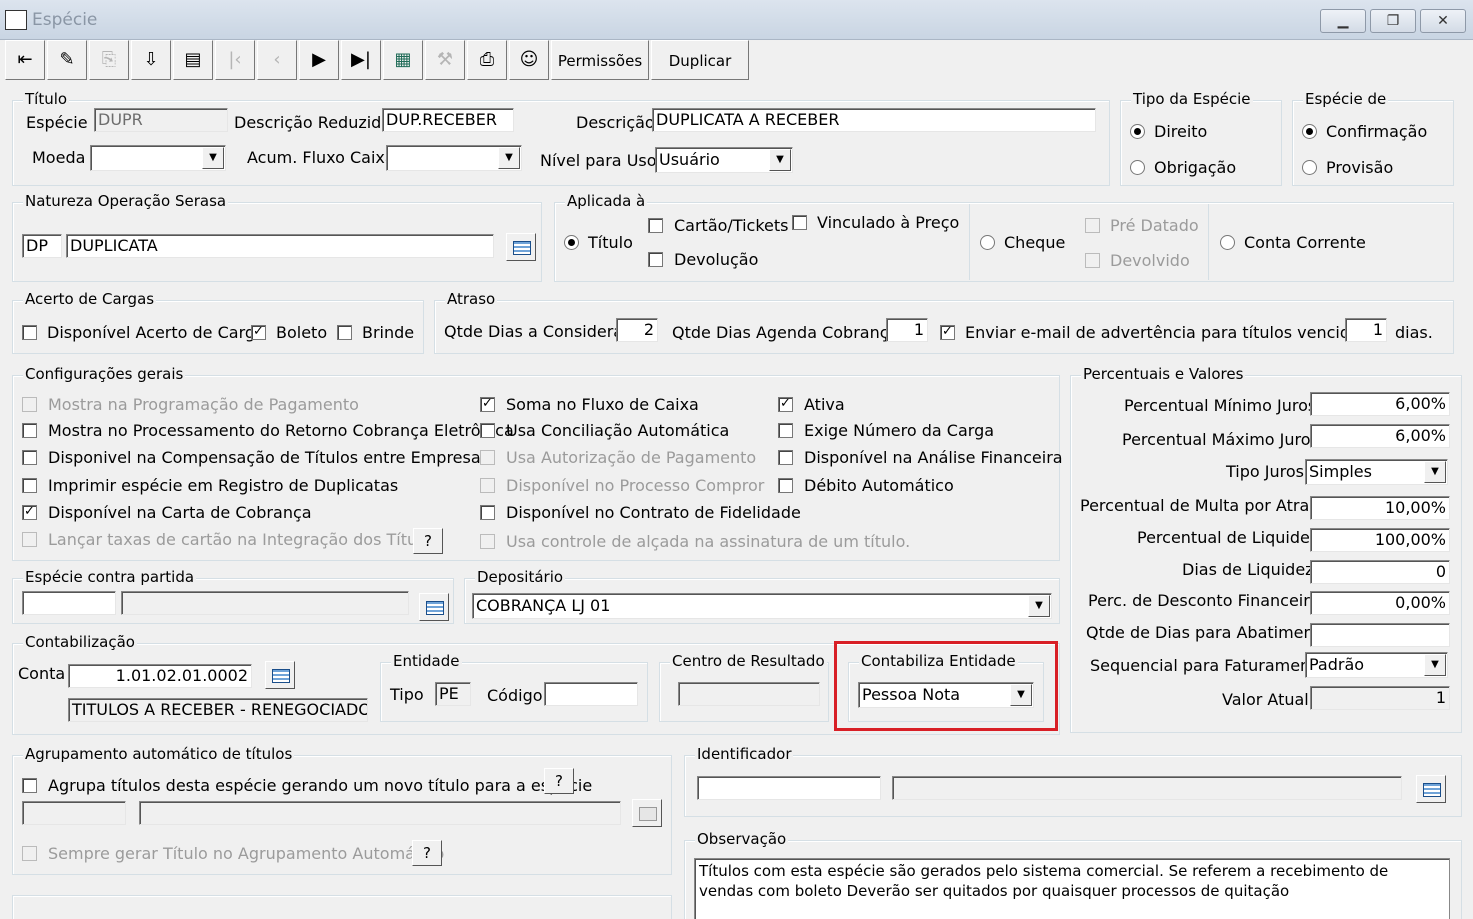 This screenshot has height=919, width=1473. What do you see at coordinates (1431, 789) in the screenshot?
I see `identificador-lookup-icon` at bounding box center [1431, 789].